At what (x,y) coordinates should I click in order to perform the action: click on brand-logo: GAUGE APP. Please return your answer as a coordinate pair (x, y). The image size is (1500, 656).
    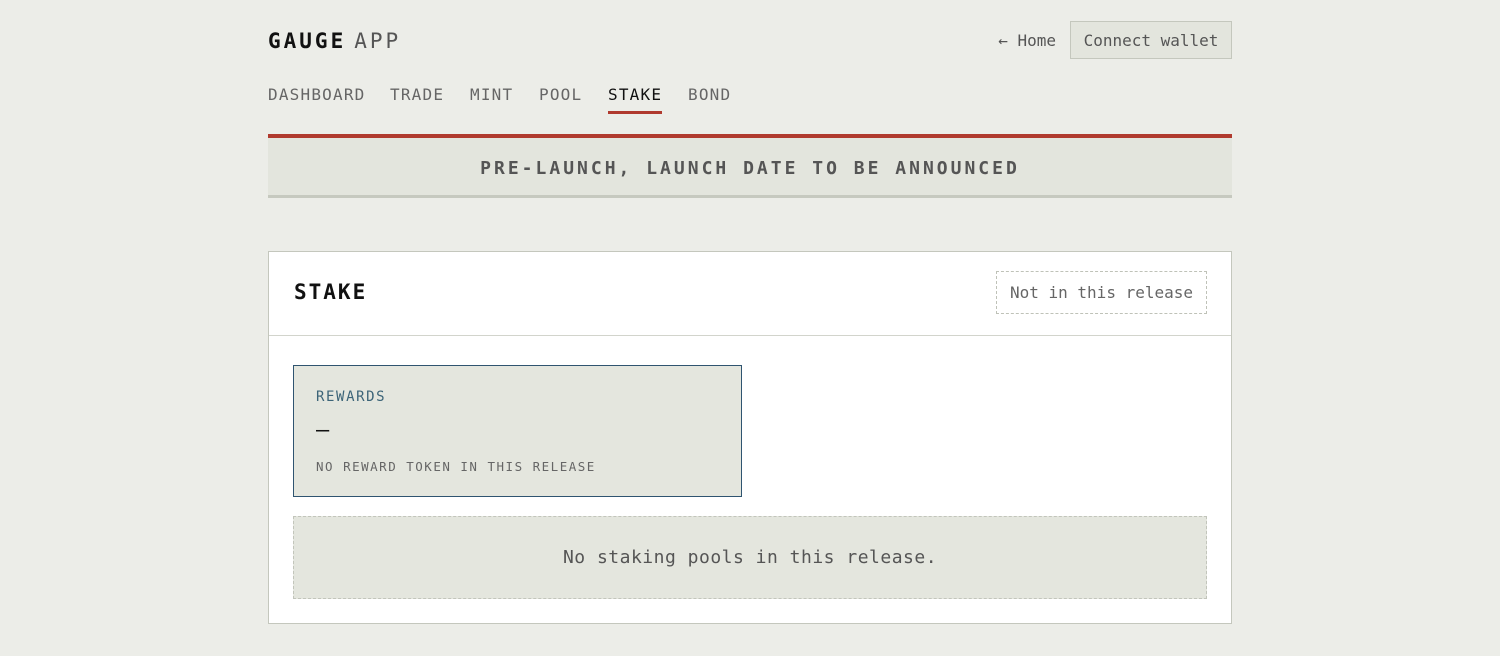
    Looking at the image, I should click on (334, 41).